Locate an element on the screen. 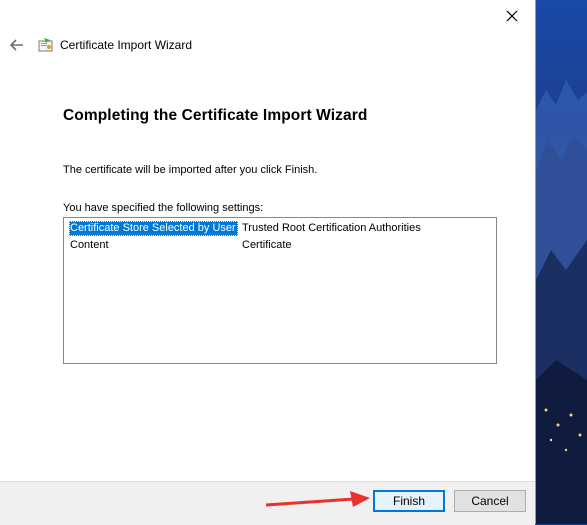 This screenshot has width=587, height=525. annotation-arrow is located at coordinates (317, 499).